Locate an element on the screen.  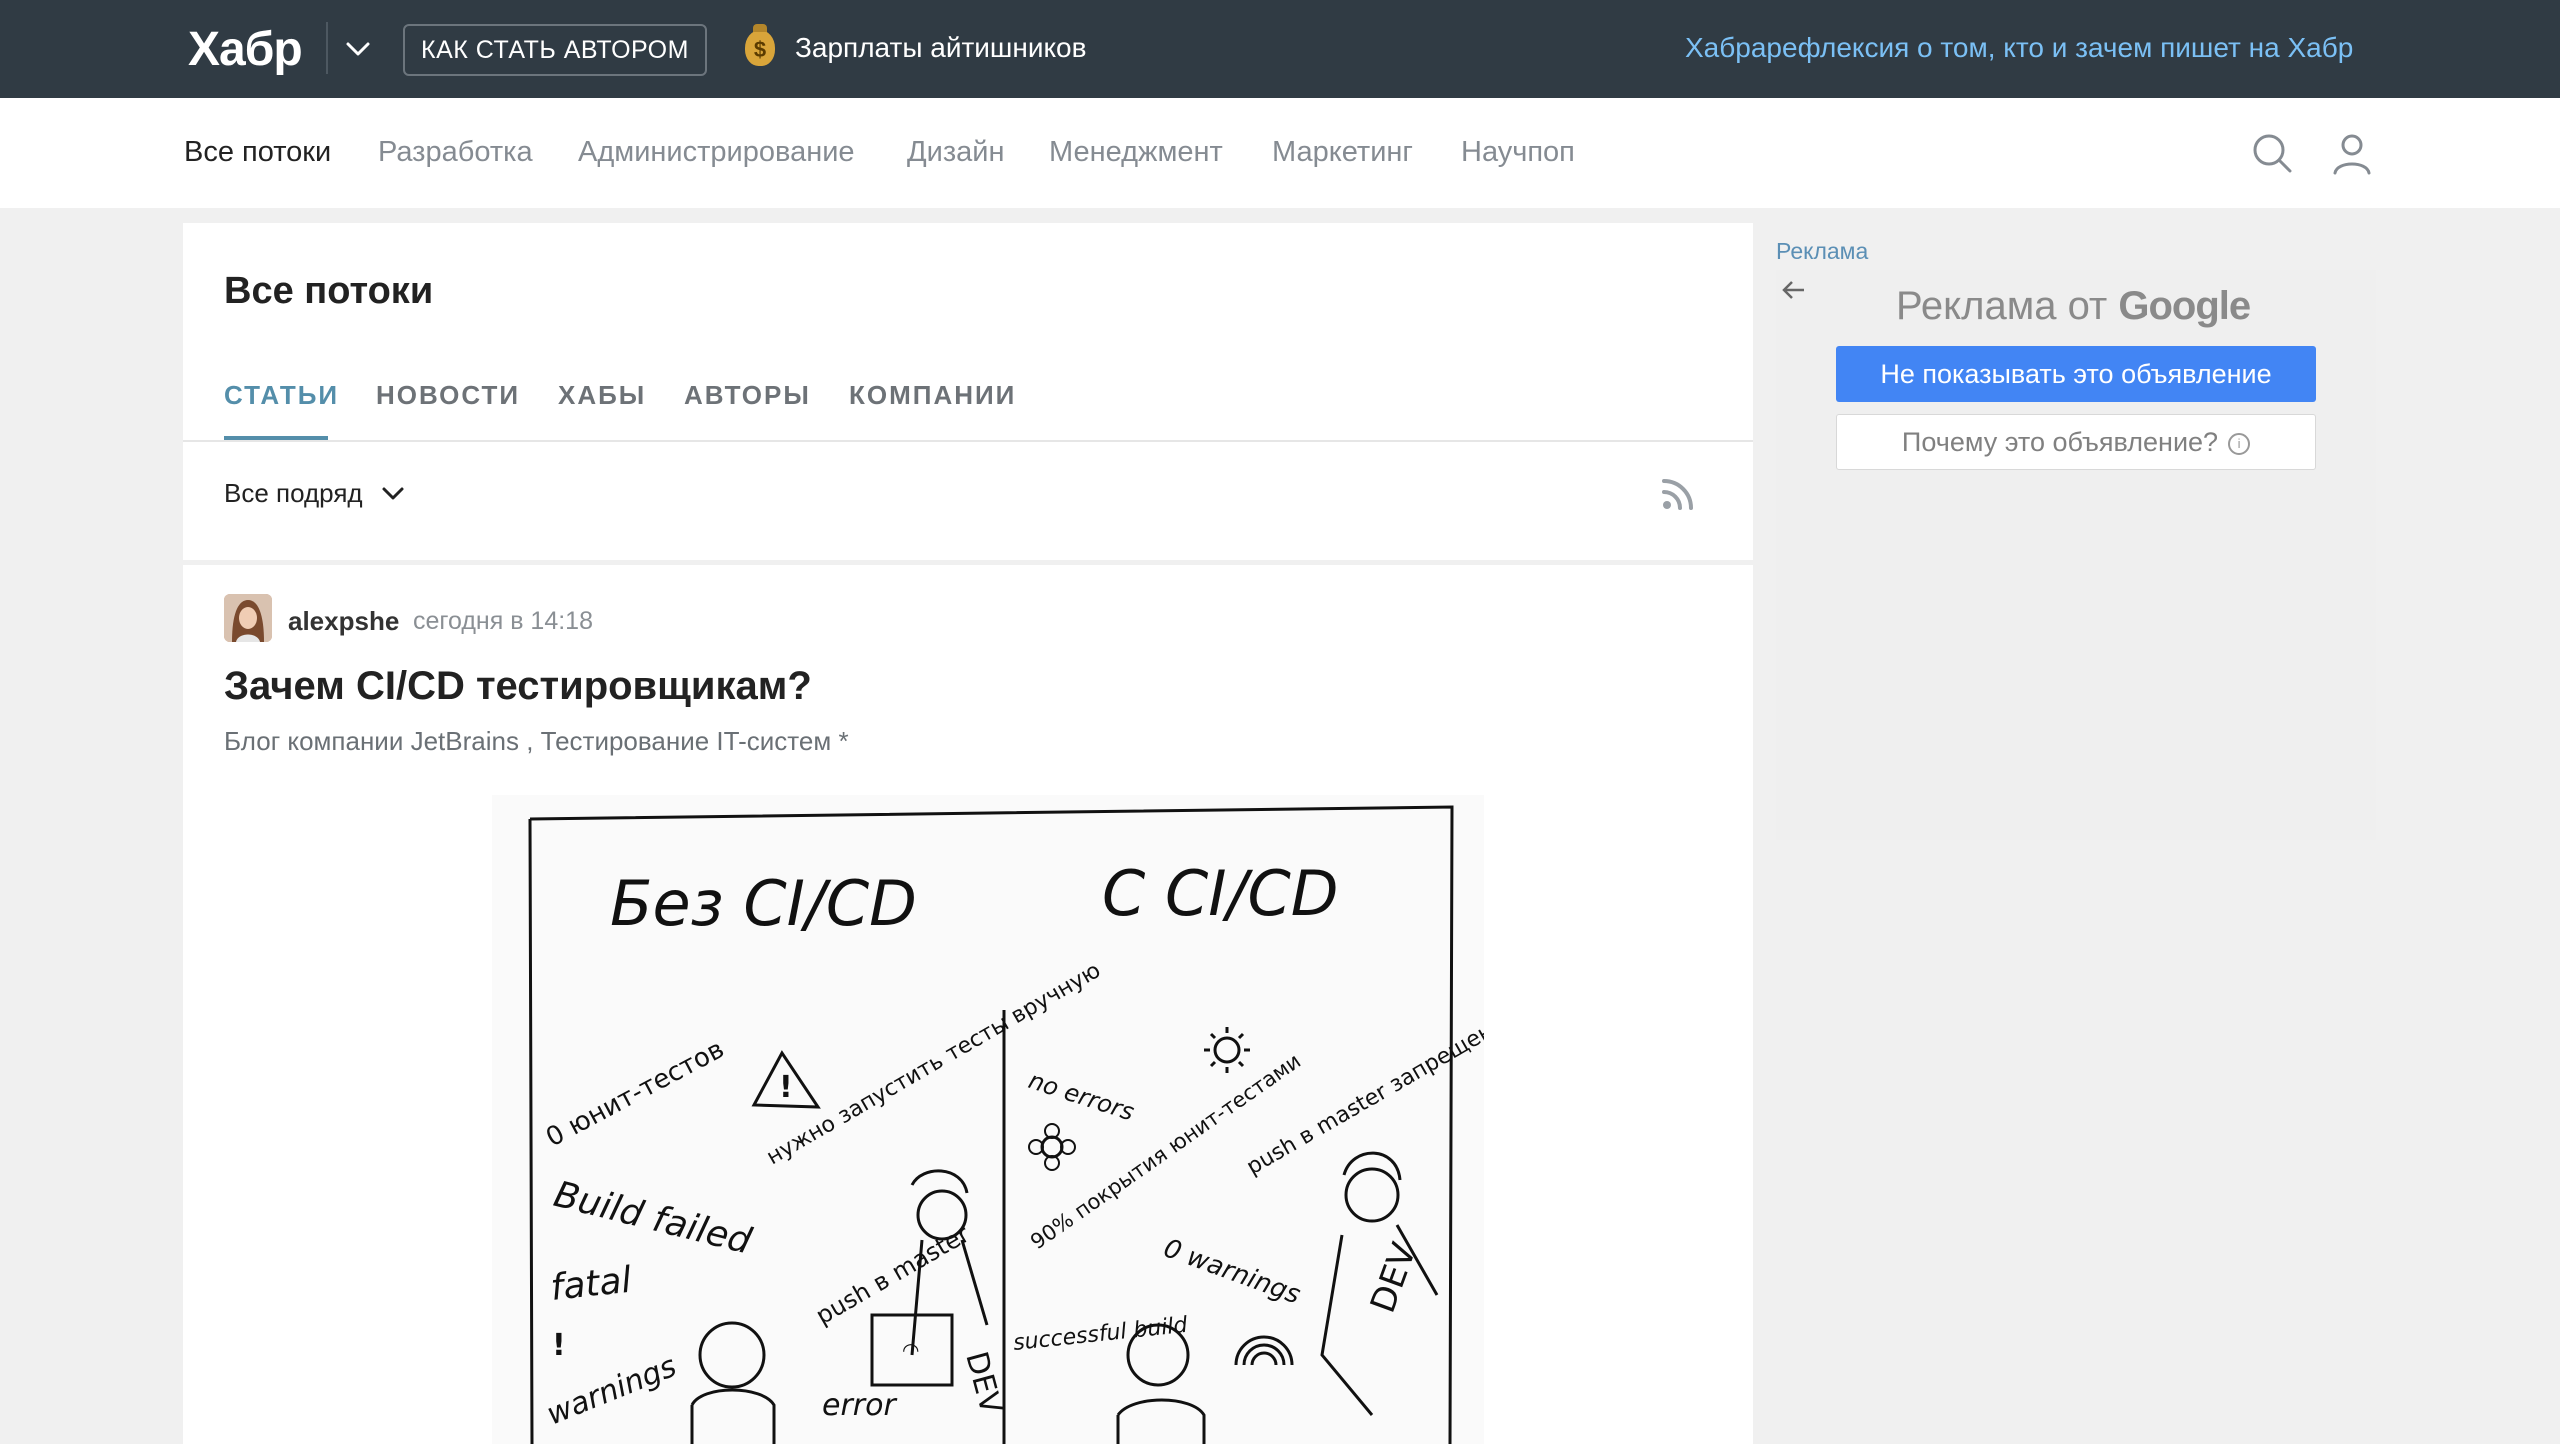
salary-link: $ Зарплаты айтишников is located at coordinates (916, 45).